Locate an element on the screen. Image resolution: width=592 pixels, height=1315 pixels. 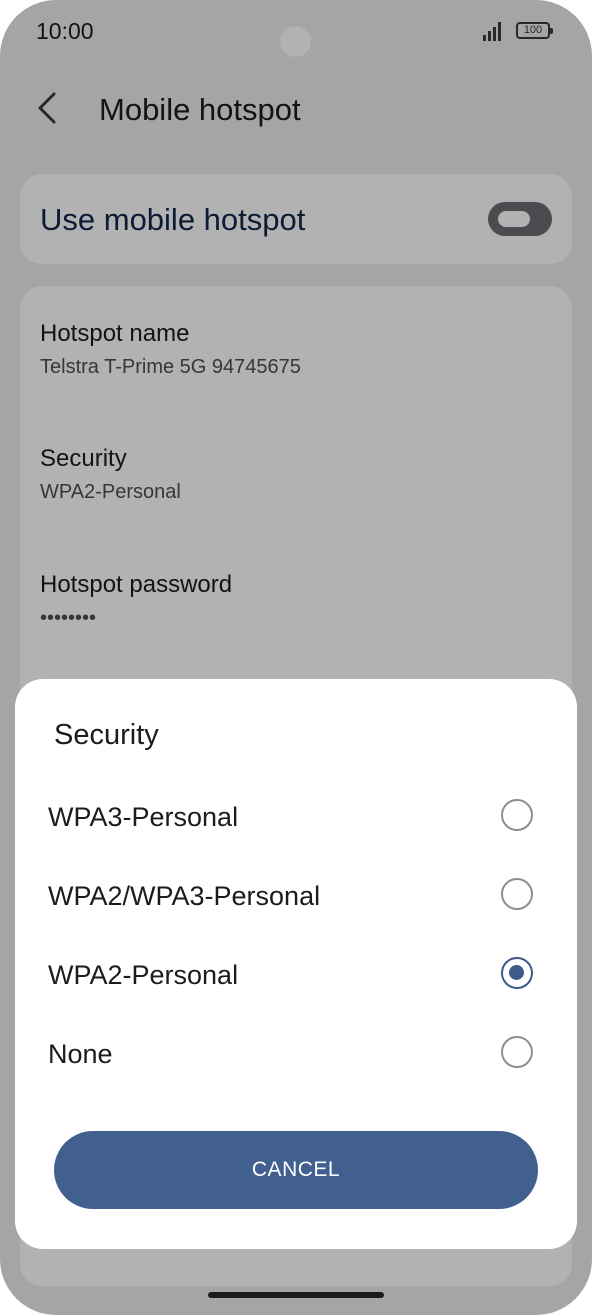
option-label: None is located at coordinates (80, 1054).